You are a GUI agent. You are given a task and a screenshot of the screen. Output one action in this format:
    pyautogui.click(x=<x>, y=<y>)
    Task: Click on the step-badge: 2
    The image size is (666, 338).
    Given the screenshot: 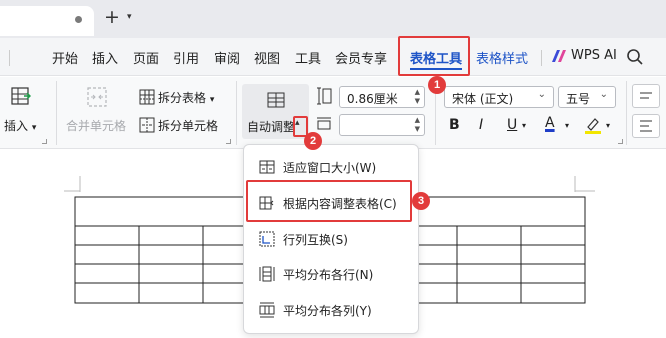 What is the action you would take?
    pyautogui.click(x=313, y=141)
    